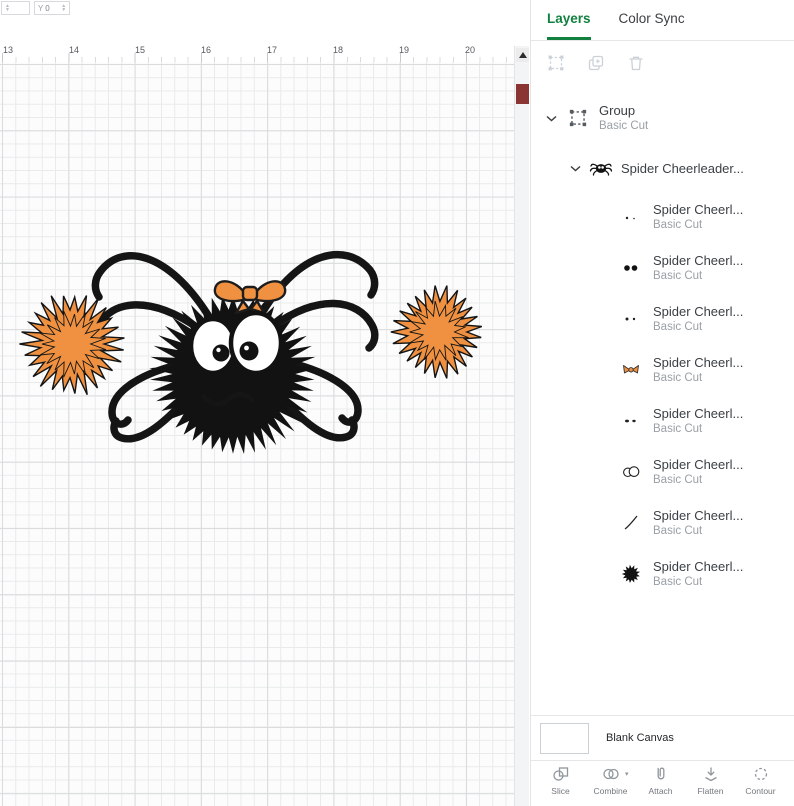 The height and width of the screenshot is (806, 794). I want to click on layer-row-group: Group Basic Cut, so click(662, 118).